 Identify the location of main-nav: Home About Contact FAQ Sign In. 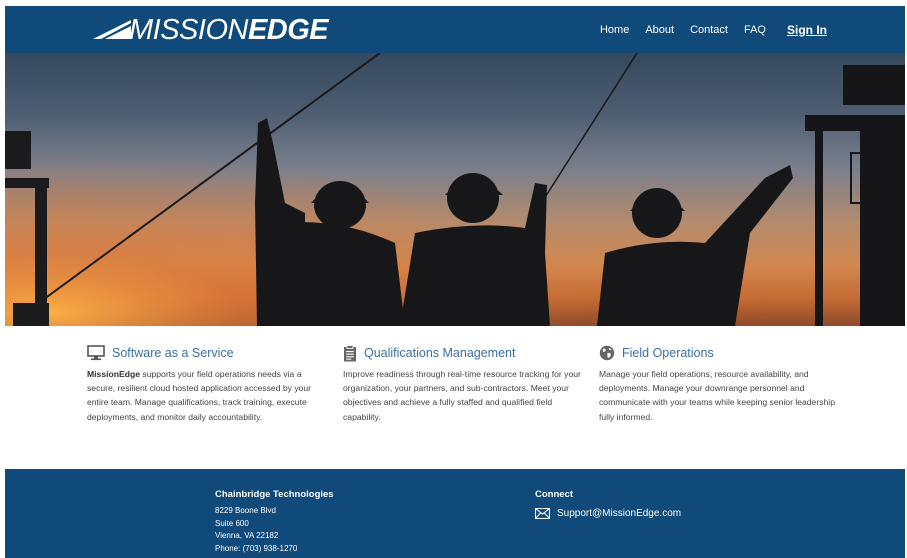
(713, 29).